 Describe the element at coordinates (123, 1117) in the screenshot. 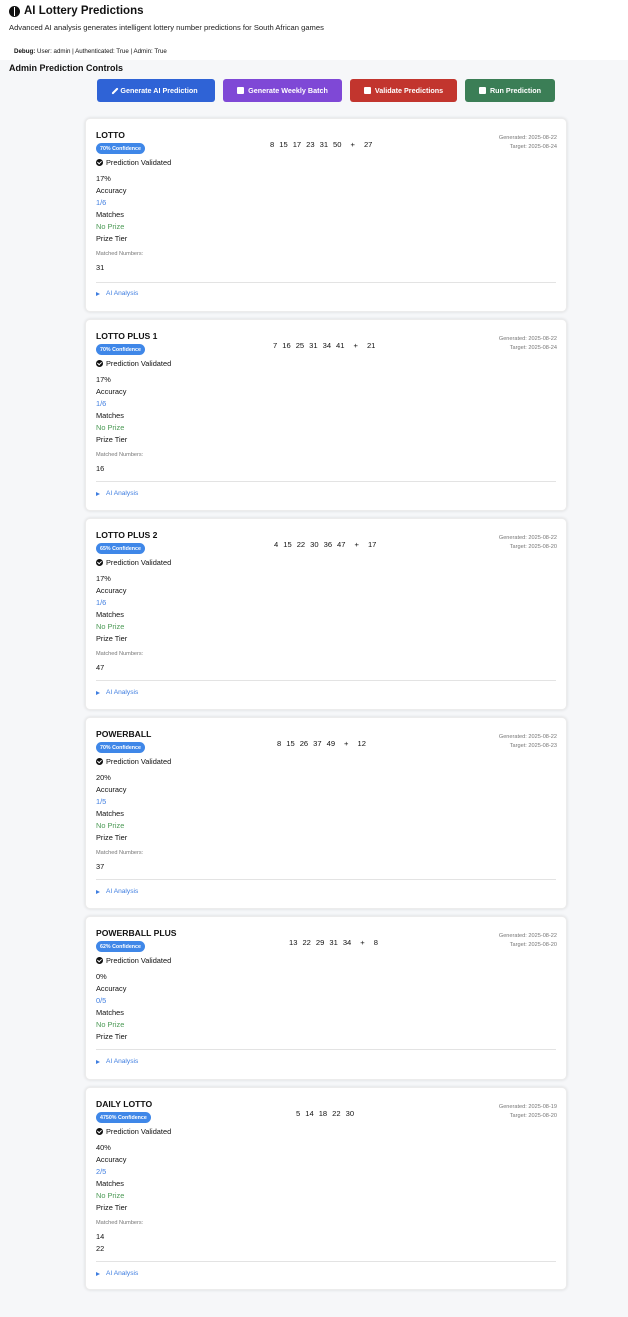

I see `confidence-badge: 4750% Confidence` at that location.